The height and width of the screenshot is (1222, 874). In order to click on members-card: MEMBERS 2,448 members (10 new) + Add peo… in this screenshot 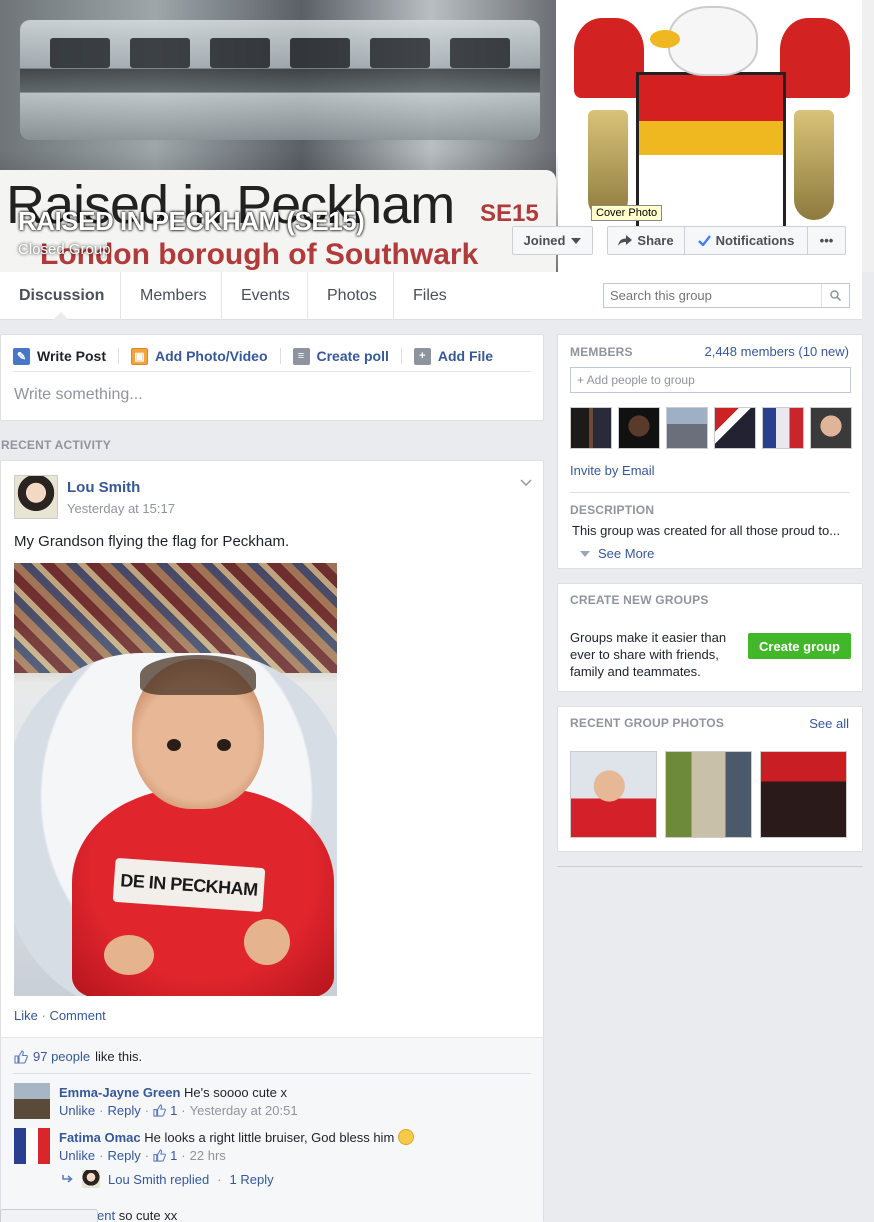, I will do `click(710, 451)`.